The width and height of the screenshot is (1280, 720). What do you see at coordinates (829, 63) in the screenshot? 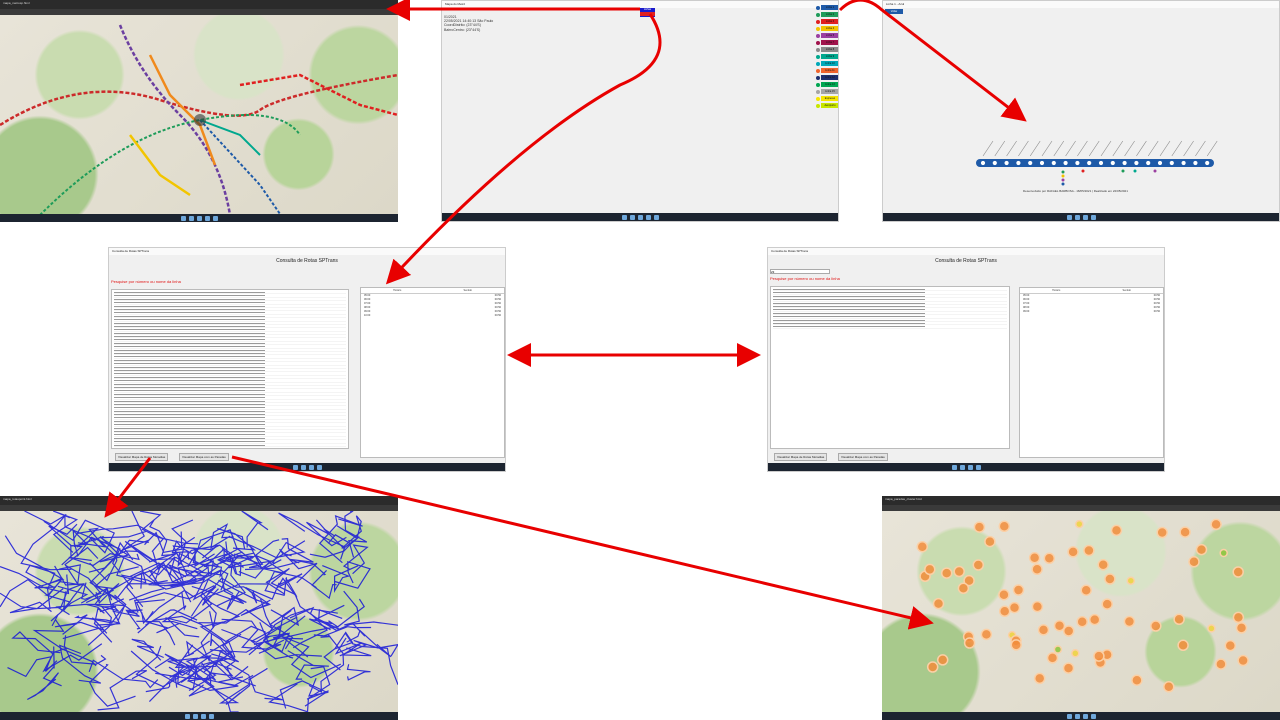
I see `legend-label: Linha 10` at bounding box center [829, 63].